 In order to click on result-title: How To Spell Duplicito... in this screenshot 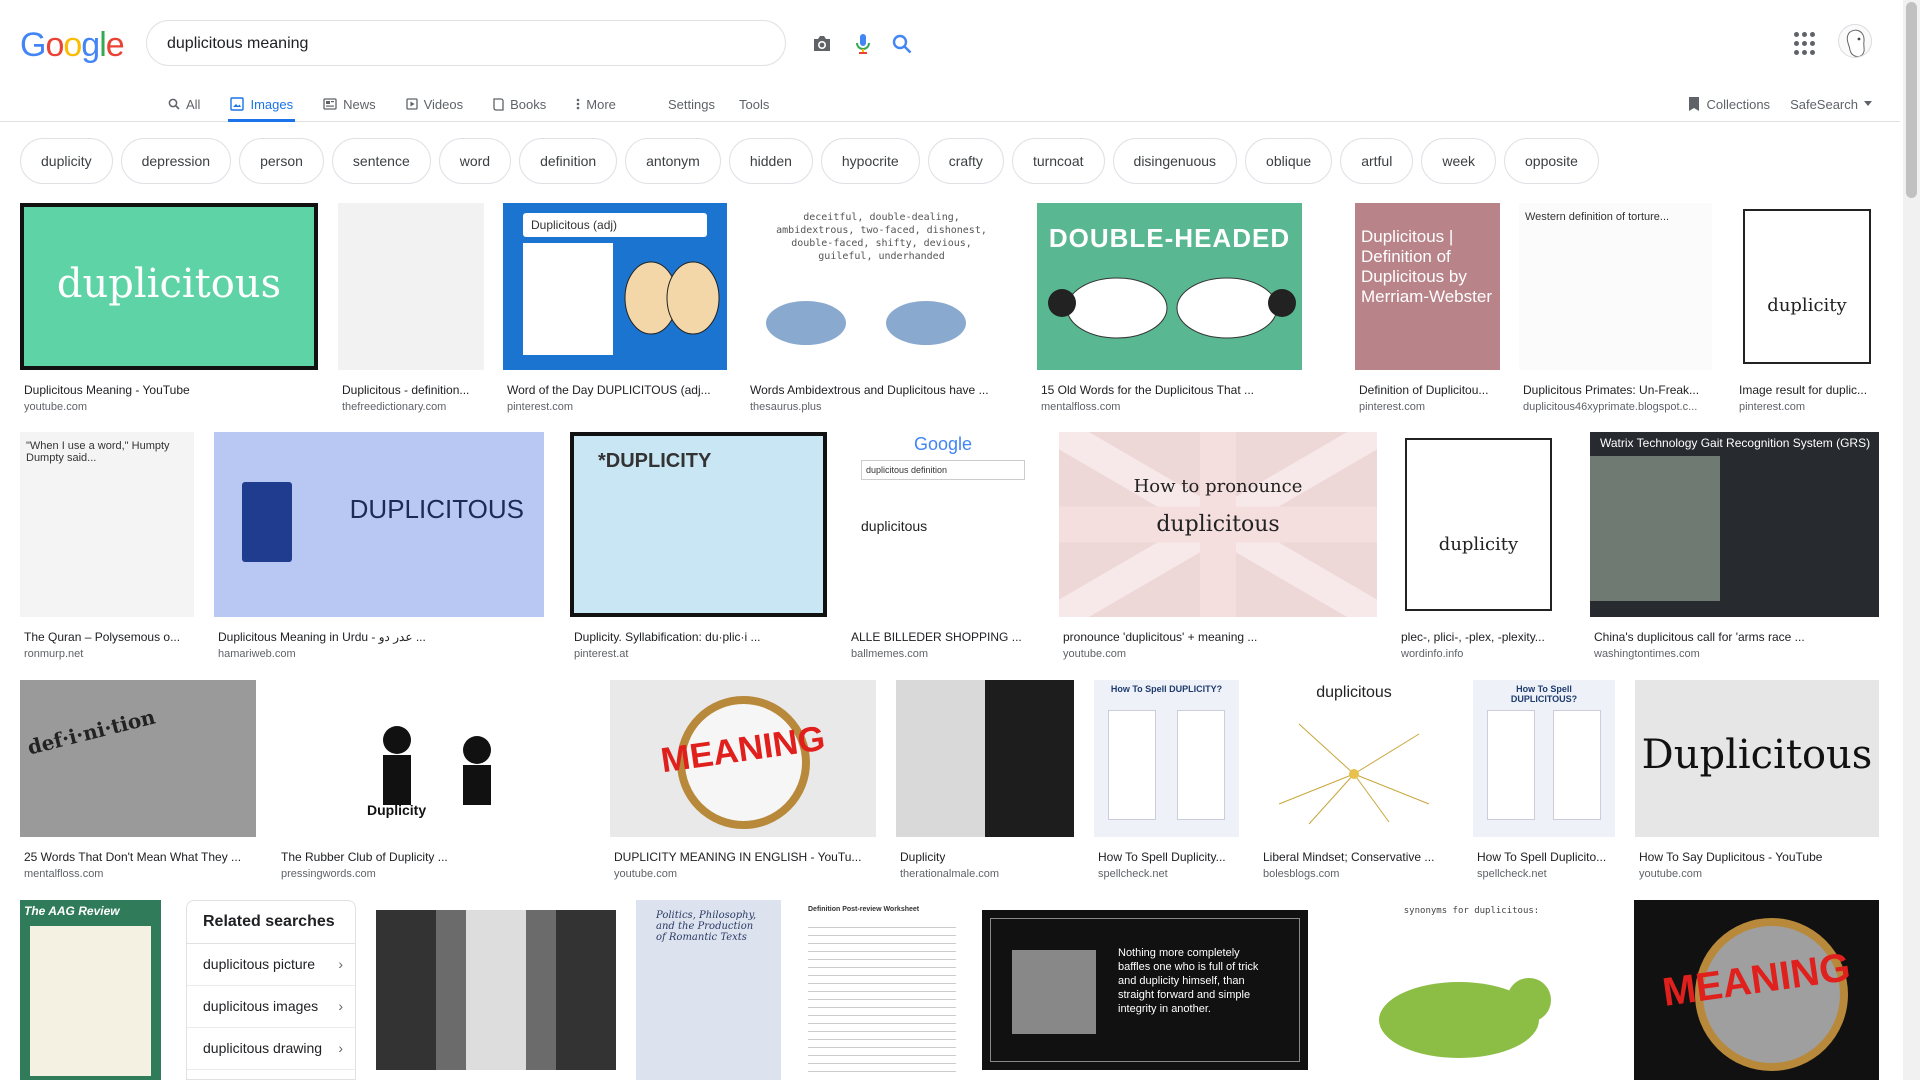, I will do `click(1545, 857)`.